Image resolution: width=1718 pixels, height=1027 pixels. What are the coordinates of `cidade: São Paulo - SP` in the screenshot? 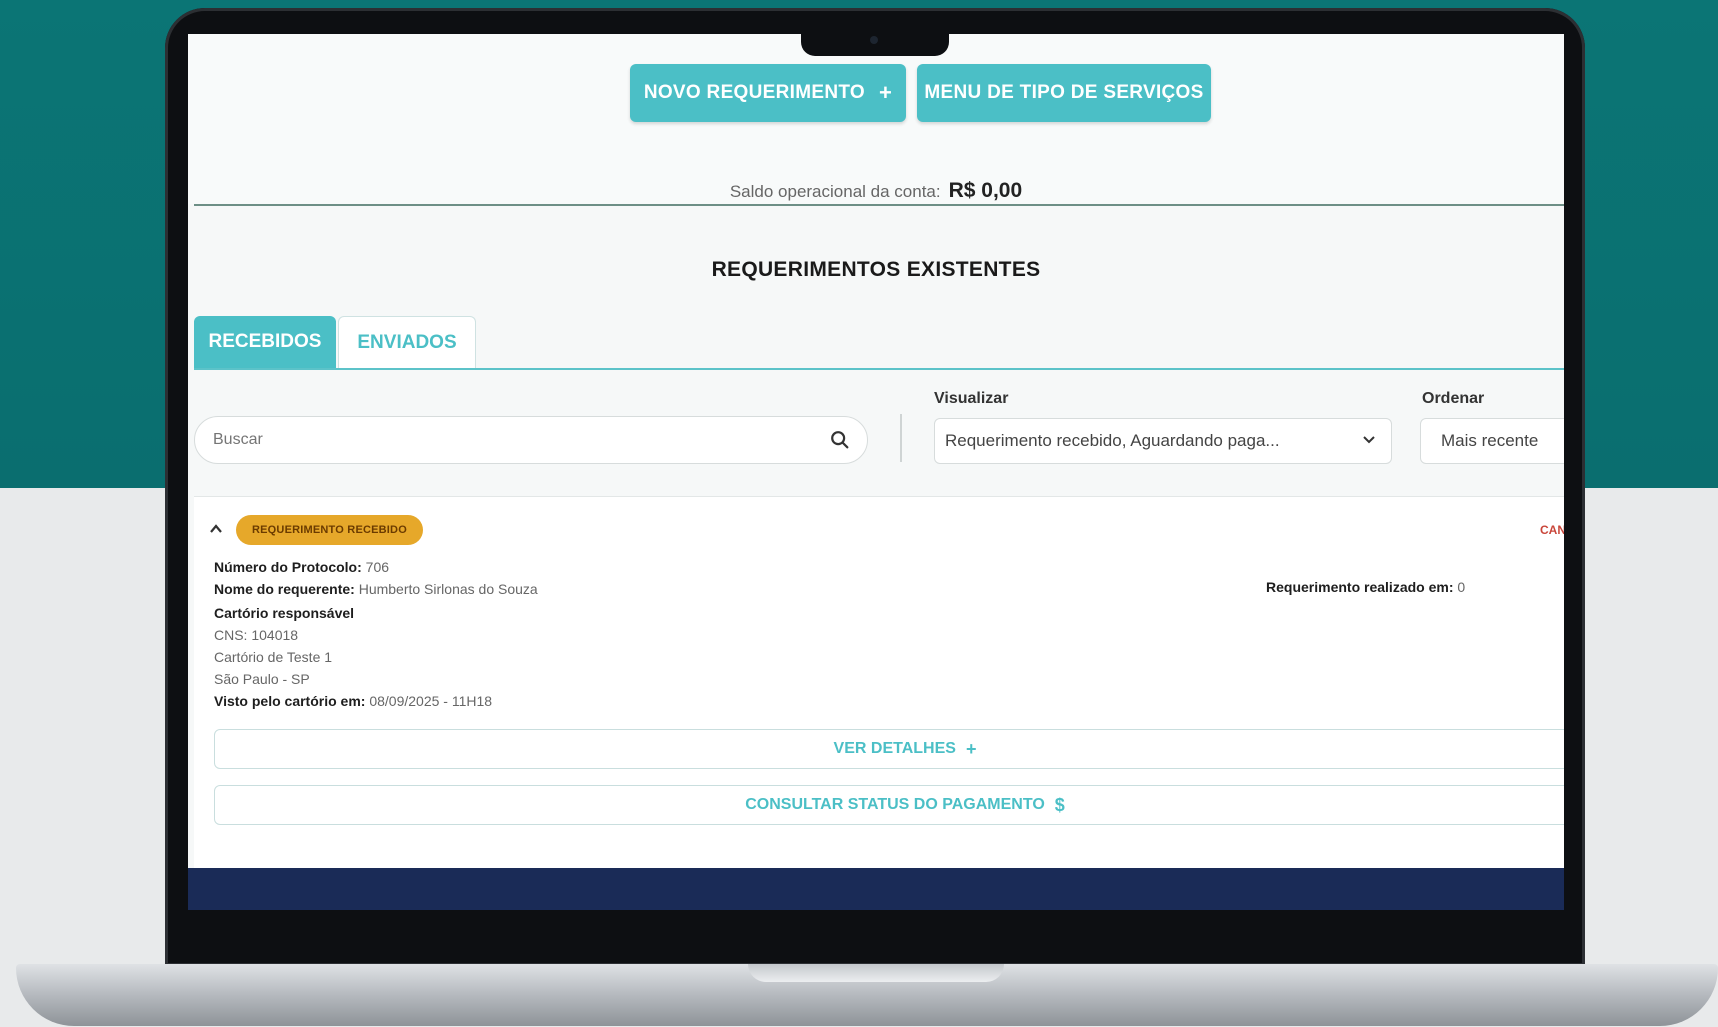 It's located at (262, 679).